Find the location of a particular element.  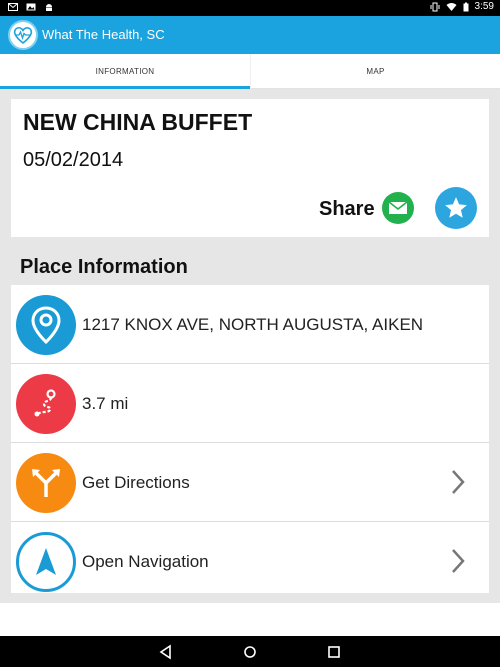

status-time: 3:59 is located at coordinates (484, 6).